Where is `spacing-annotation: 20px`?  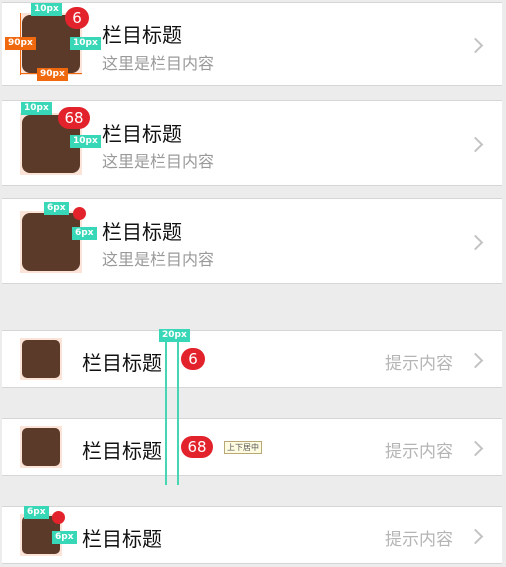 spacing-annotation: 20px is located at coordinates (174, 335).